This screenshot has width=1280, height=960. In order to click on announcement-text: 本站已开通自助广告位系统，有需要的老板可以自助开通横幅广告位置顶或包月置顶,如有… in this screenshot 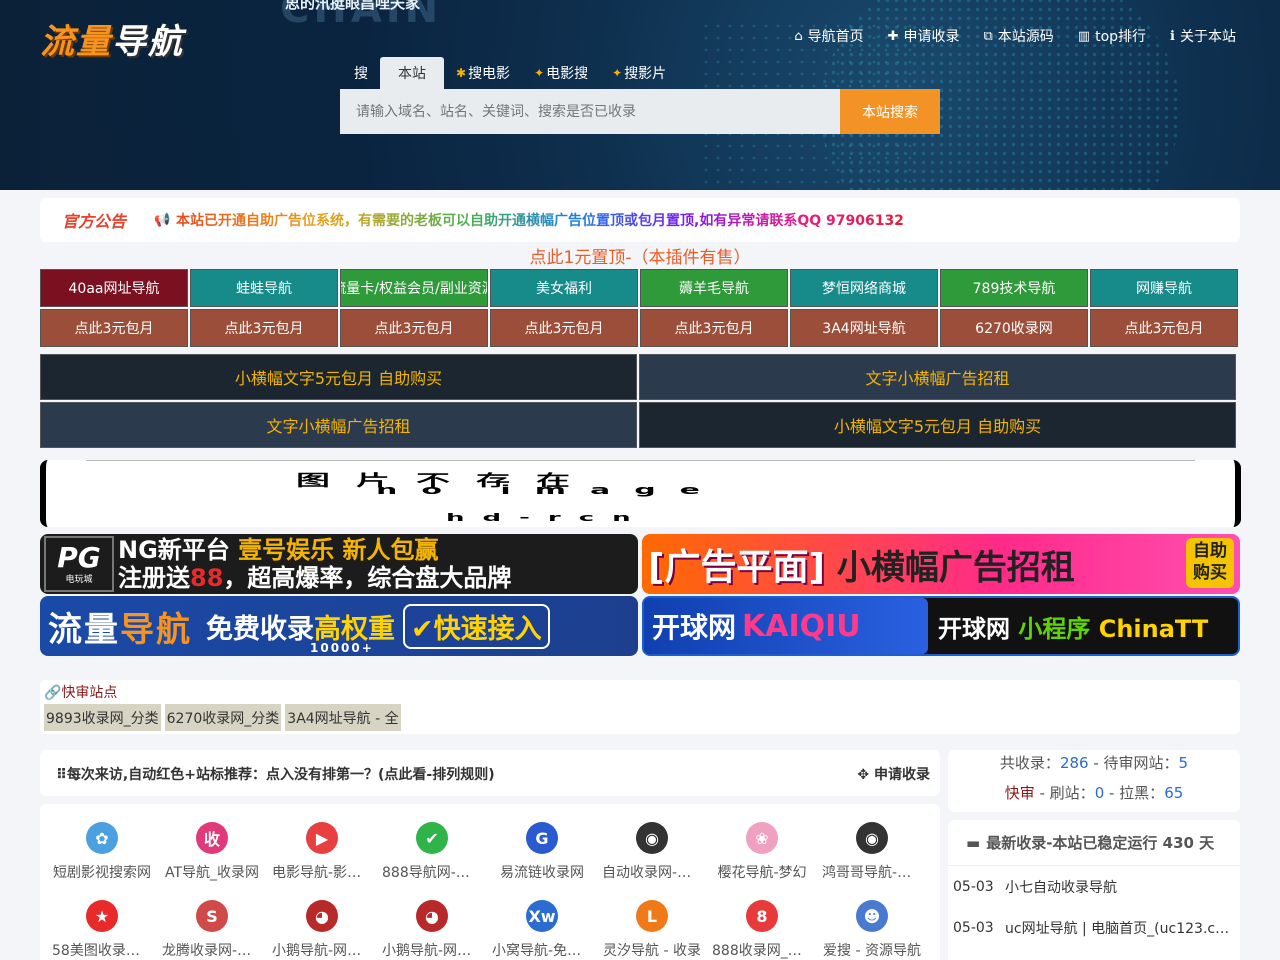, I will do `click(540, 220)`.